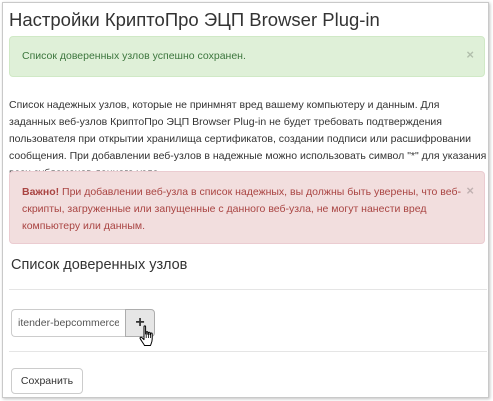  I want to click on warning-strong: Важно!, so click(41, 192).